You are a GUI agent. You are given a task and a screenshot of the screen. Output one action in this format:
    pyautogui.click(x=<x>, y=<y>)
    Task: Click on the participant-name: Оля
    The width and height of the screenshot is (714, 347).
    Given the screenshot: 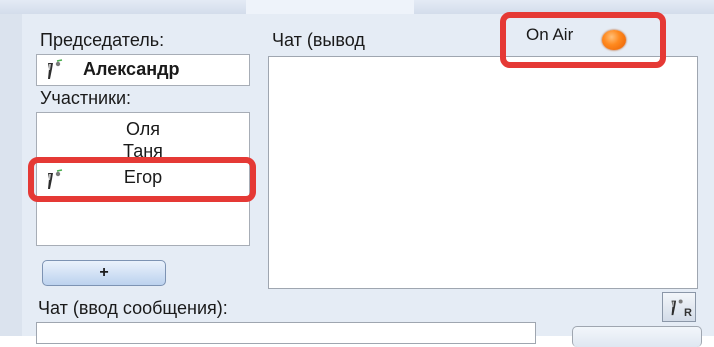 What is the action you would take?
    pyautogui.click(x=143, y=129)
    